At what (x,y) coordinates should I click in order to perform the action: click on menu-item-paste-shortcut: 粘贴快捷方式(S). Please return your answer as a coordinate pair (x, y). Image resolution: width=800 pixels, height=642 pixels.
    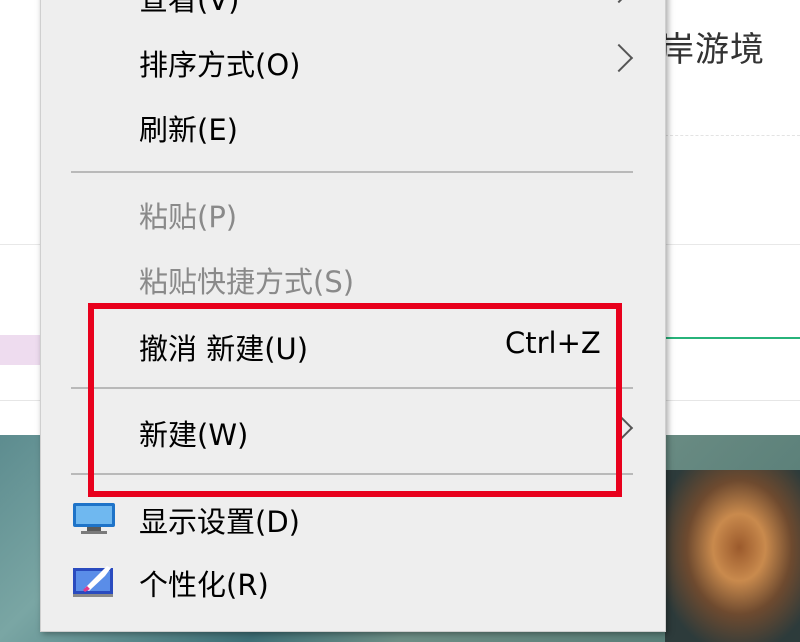
    Looking at the image, I should click on (353, 279).